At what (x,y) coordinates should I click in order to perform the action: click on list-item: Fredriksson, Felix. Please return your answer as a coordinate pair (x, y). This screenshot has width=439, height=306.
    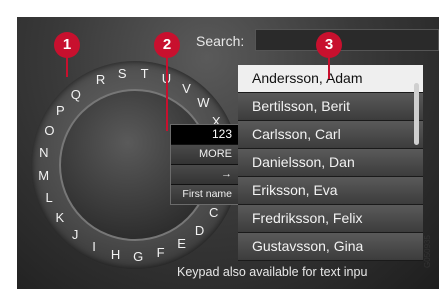
    Looking at the image, I should click on (330, 219).